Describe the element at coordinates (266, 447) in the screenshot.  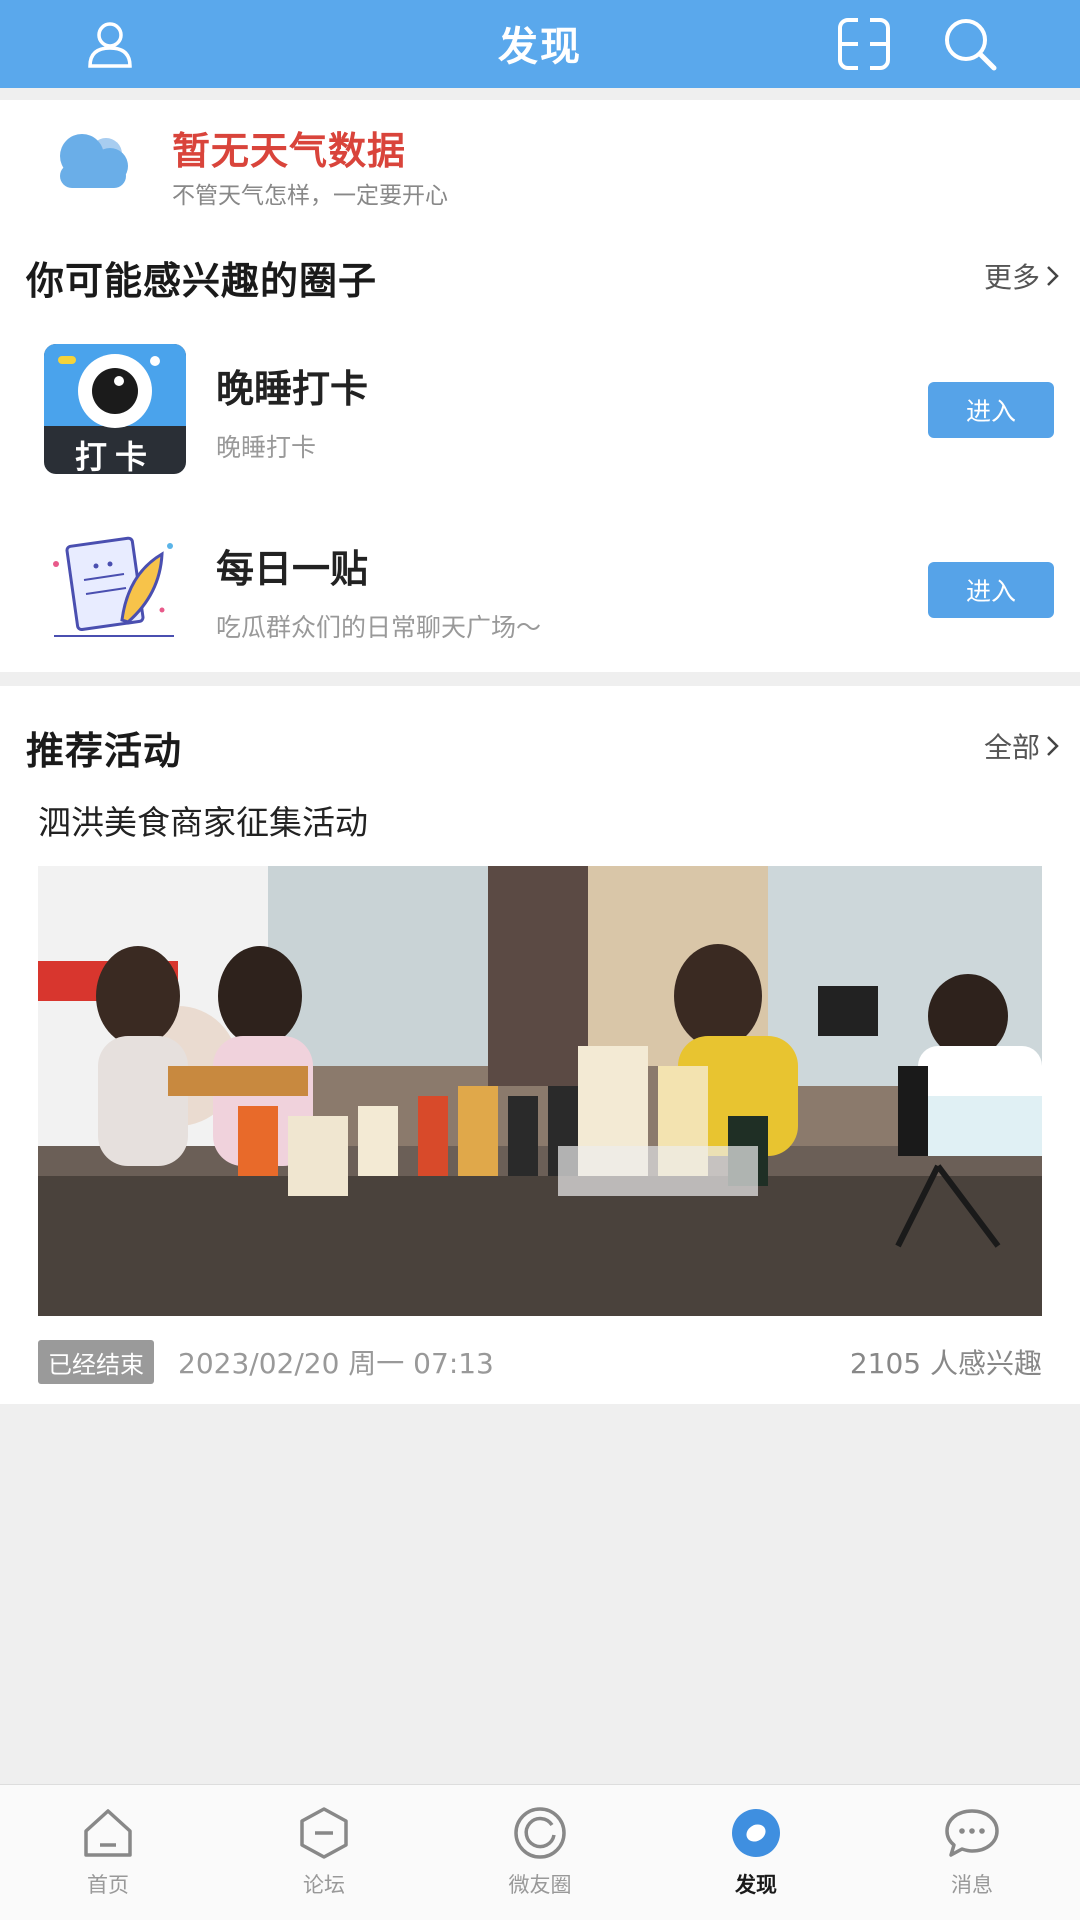
I see `circle-desc: 晚睡打卡` at that location.